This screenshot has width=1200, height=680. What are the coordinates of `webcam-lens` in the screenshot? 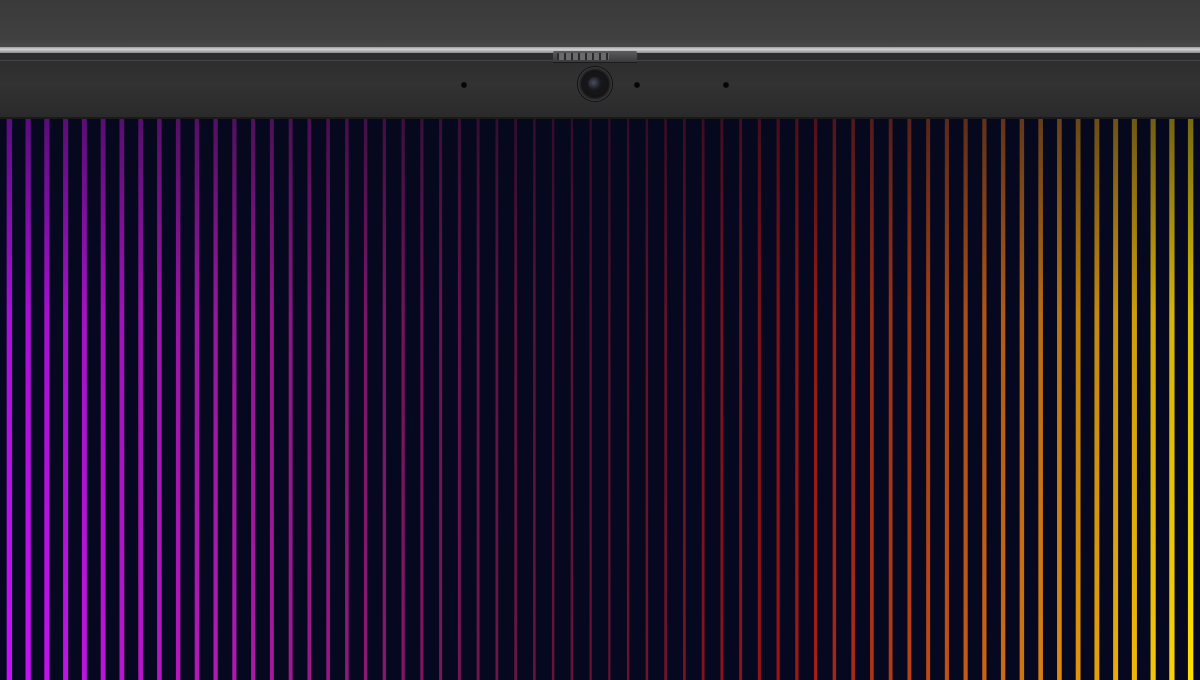 It's located at (595, 84).